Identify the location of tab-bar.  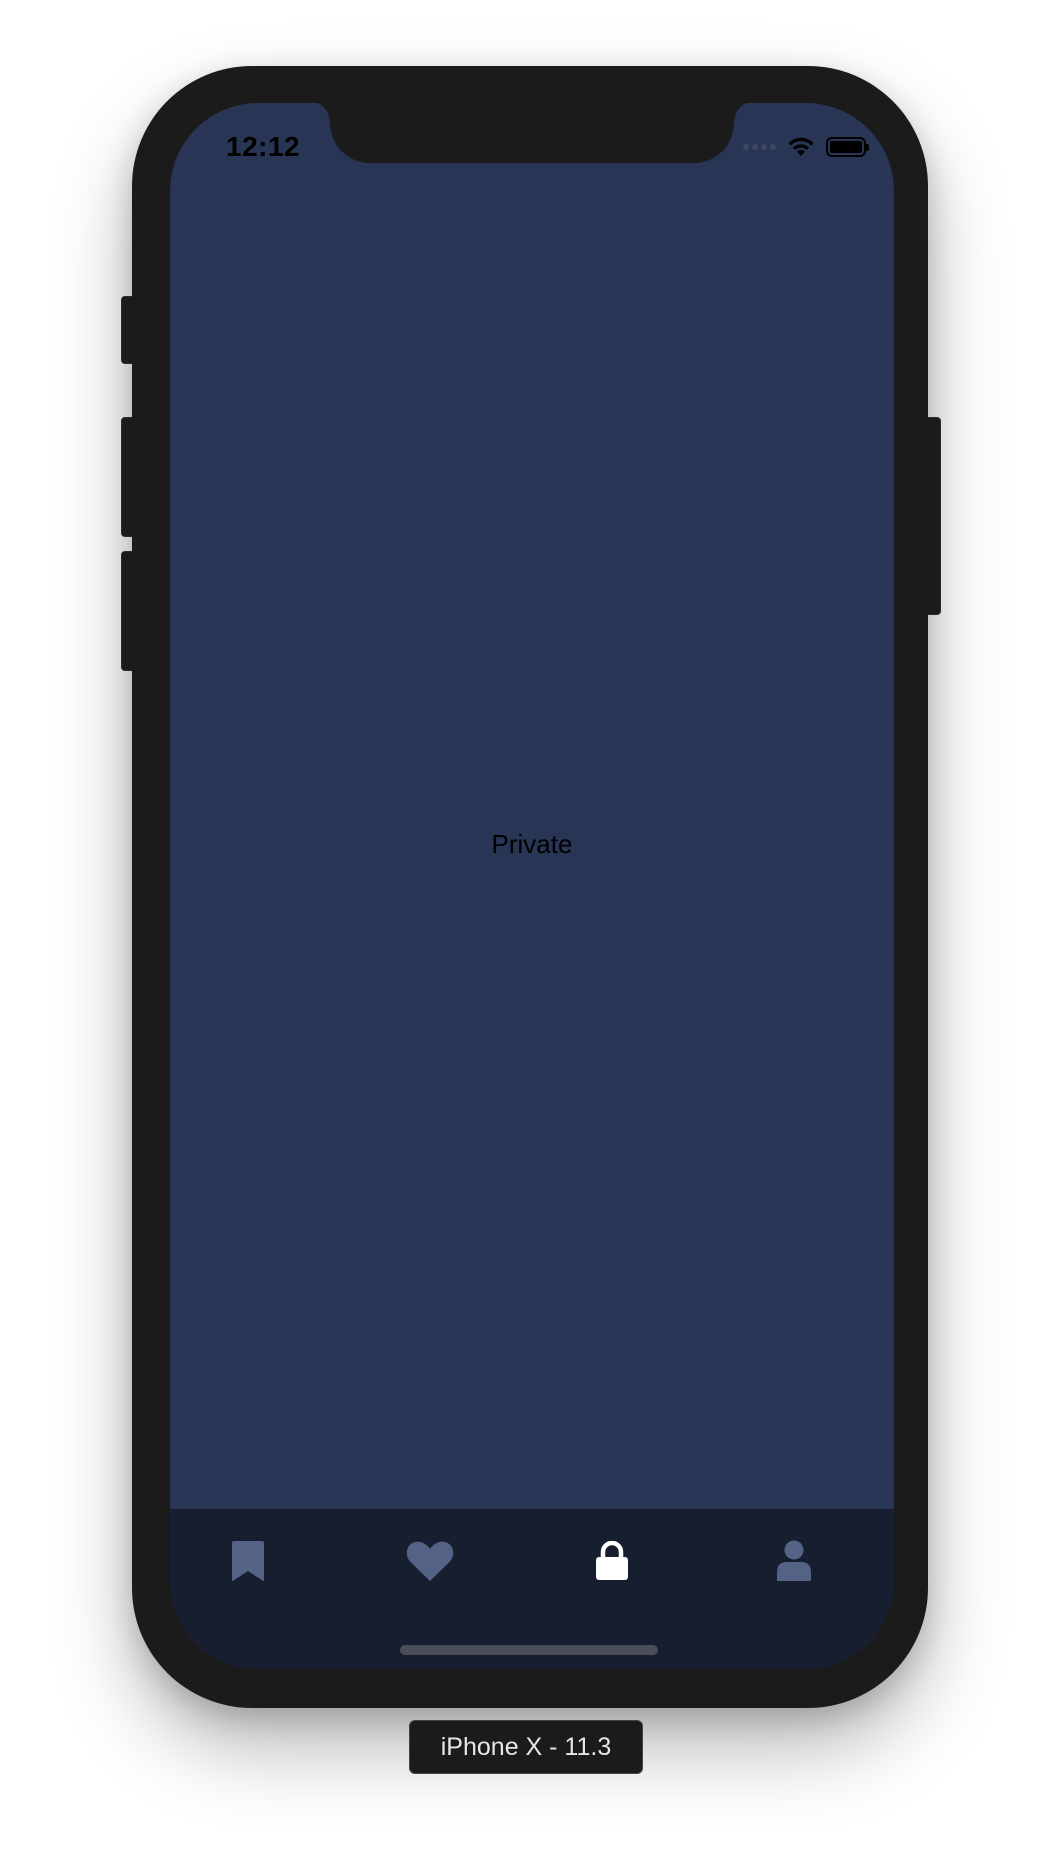
(532, 1589).